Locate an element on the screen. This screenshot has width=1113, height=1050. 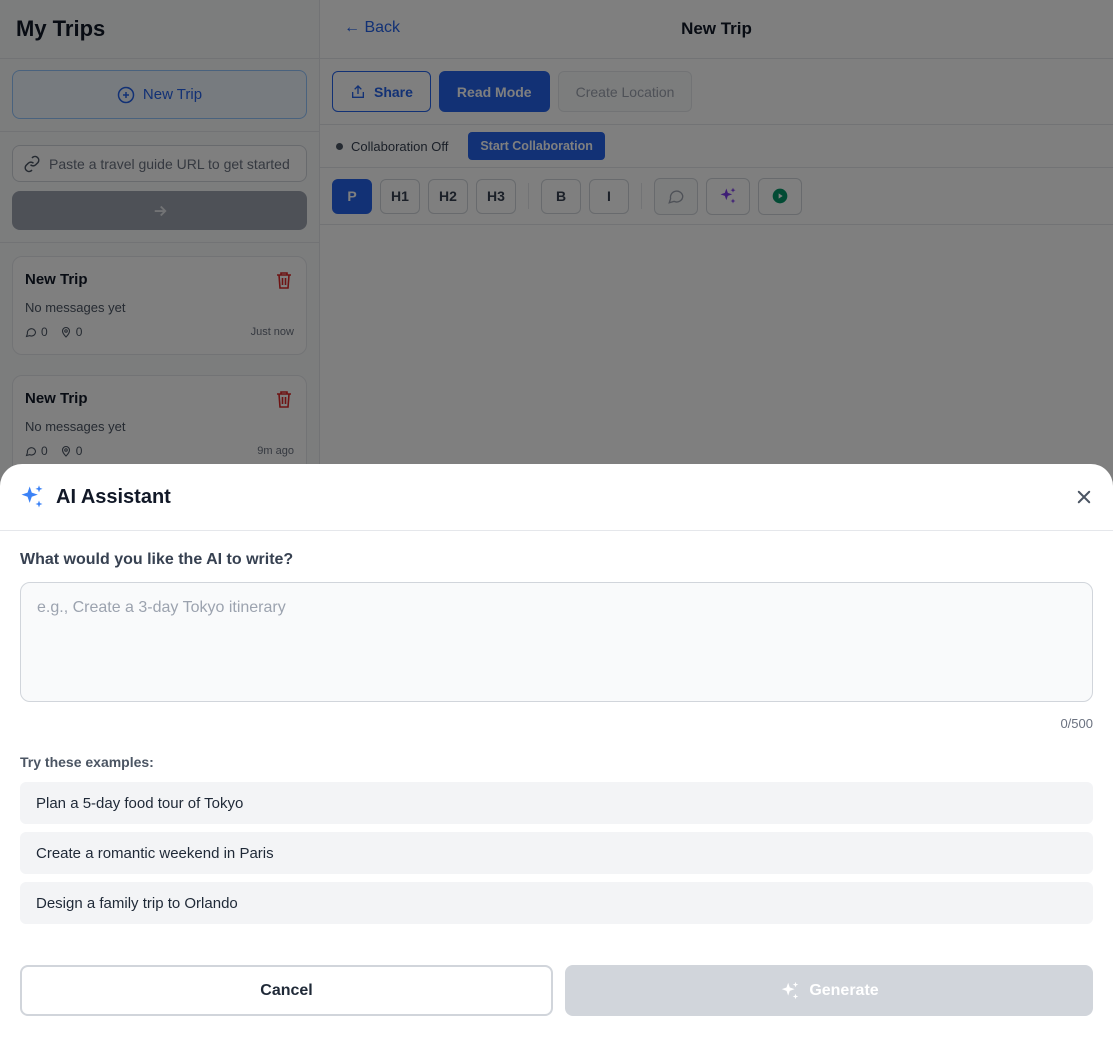
examples-label: Try these examples: is located at coordinates (87, 762).